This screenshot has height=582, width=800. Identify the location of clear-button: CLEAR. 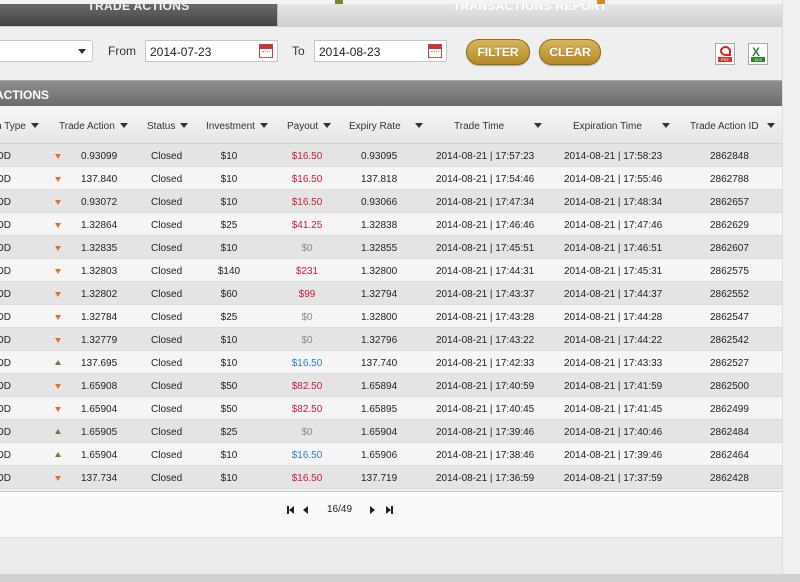
(570, 52).